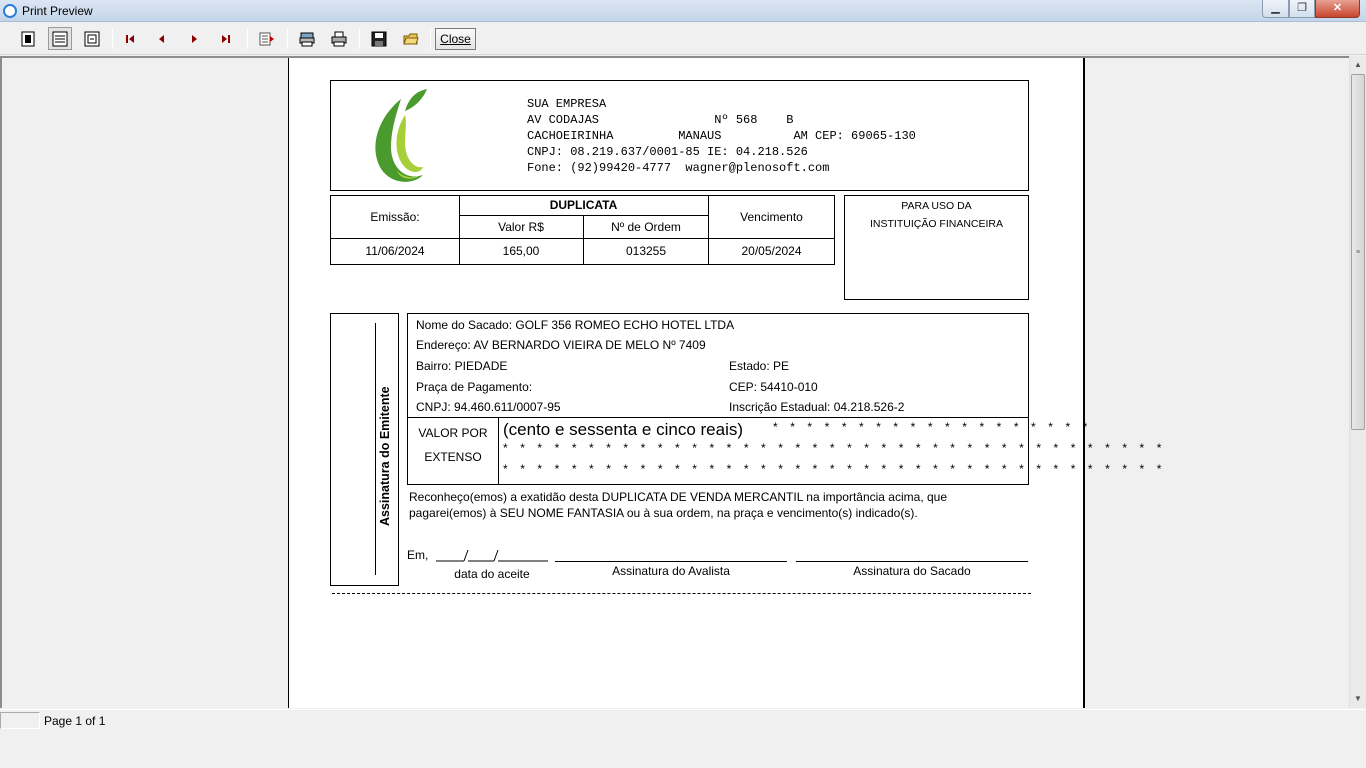 The image size is (1366, 768). I want to click on sacado-estado: Estado: PE, so click(759, 366).